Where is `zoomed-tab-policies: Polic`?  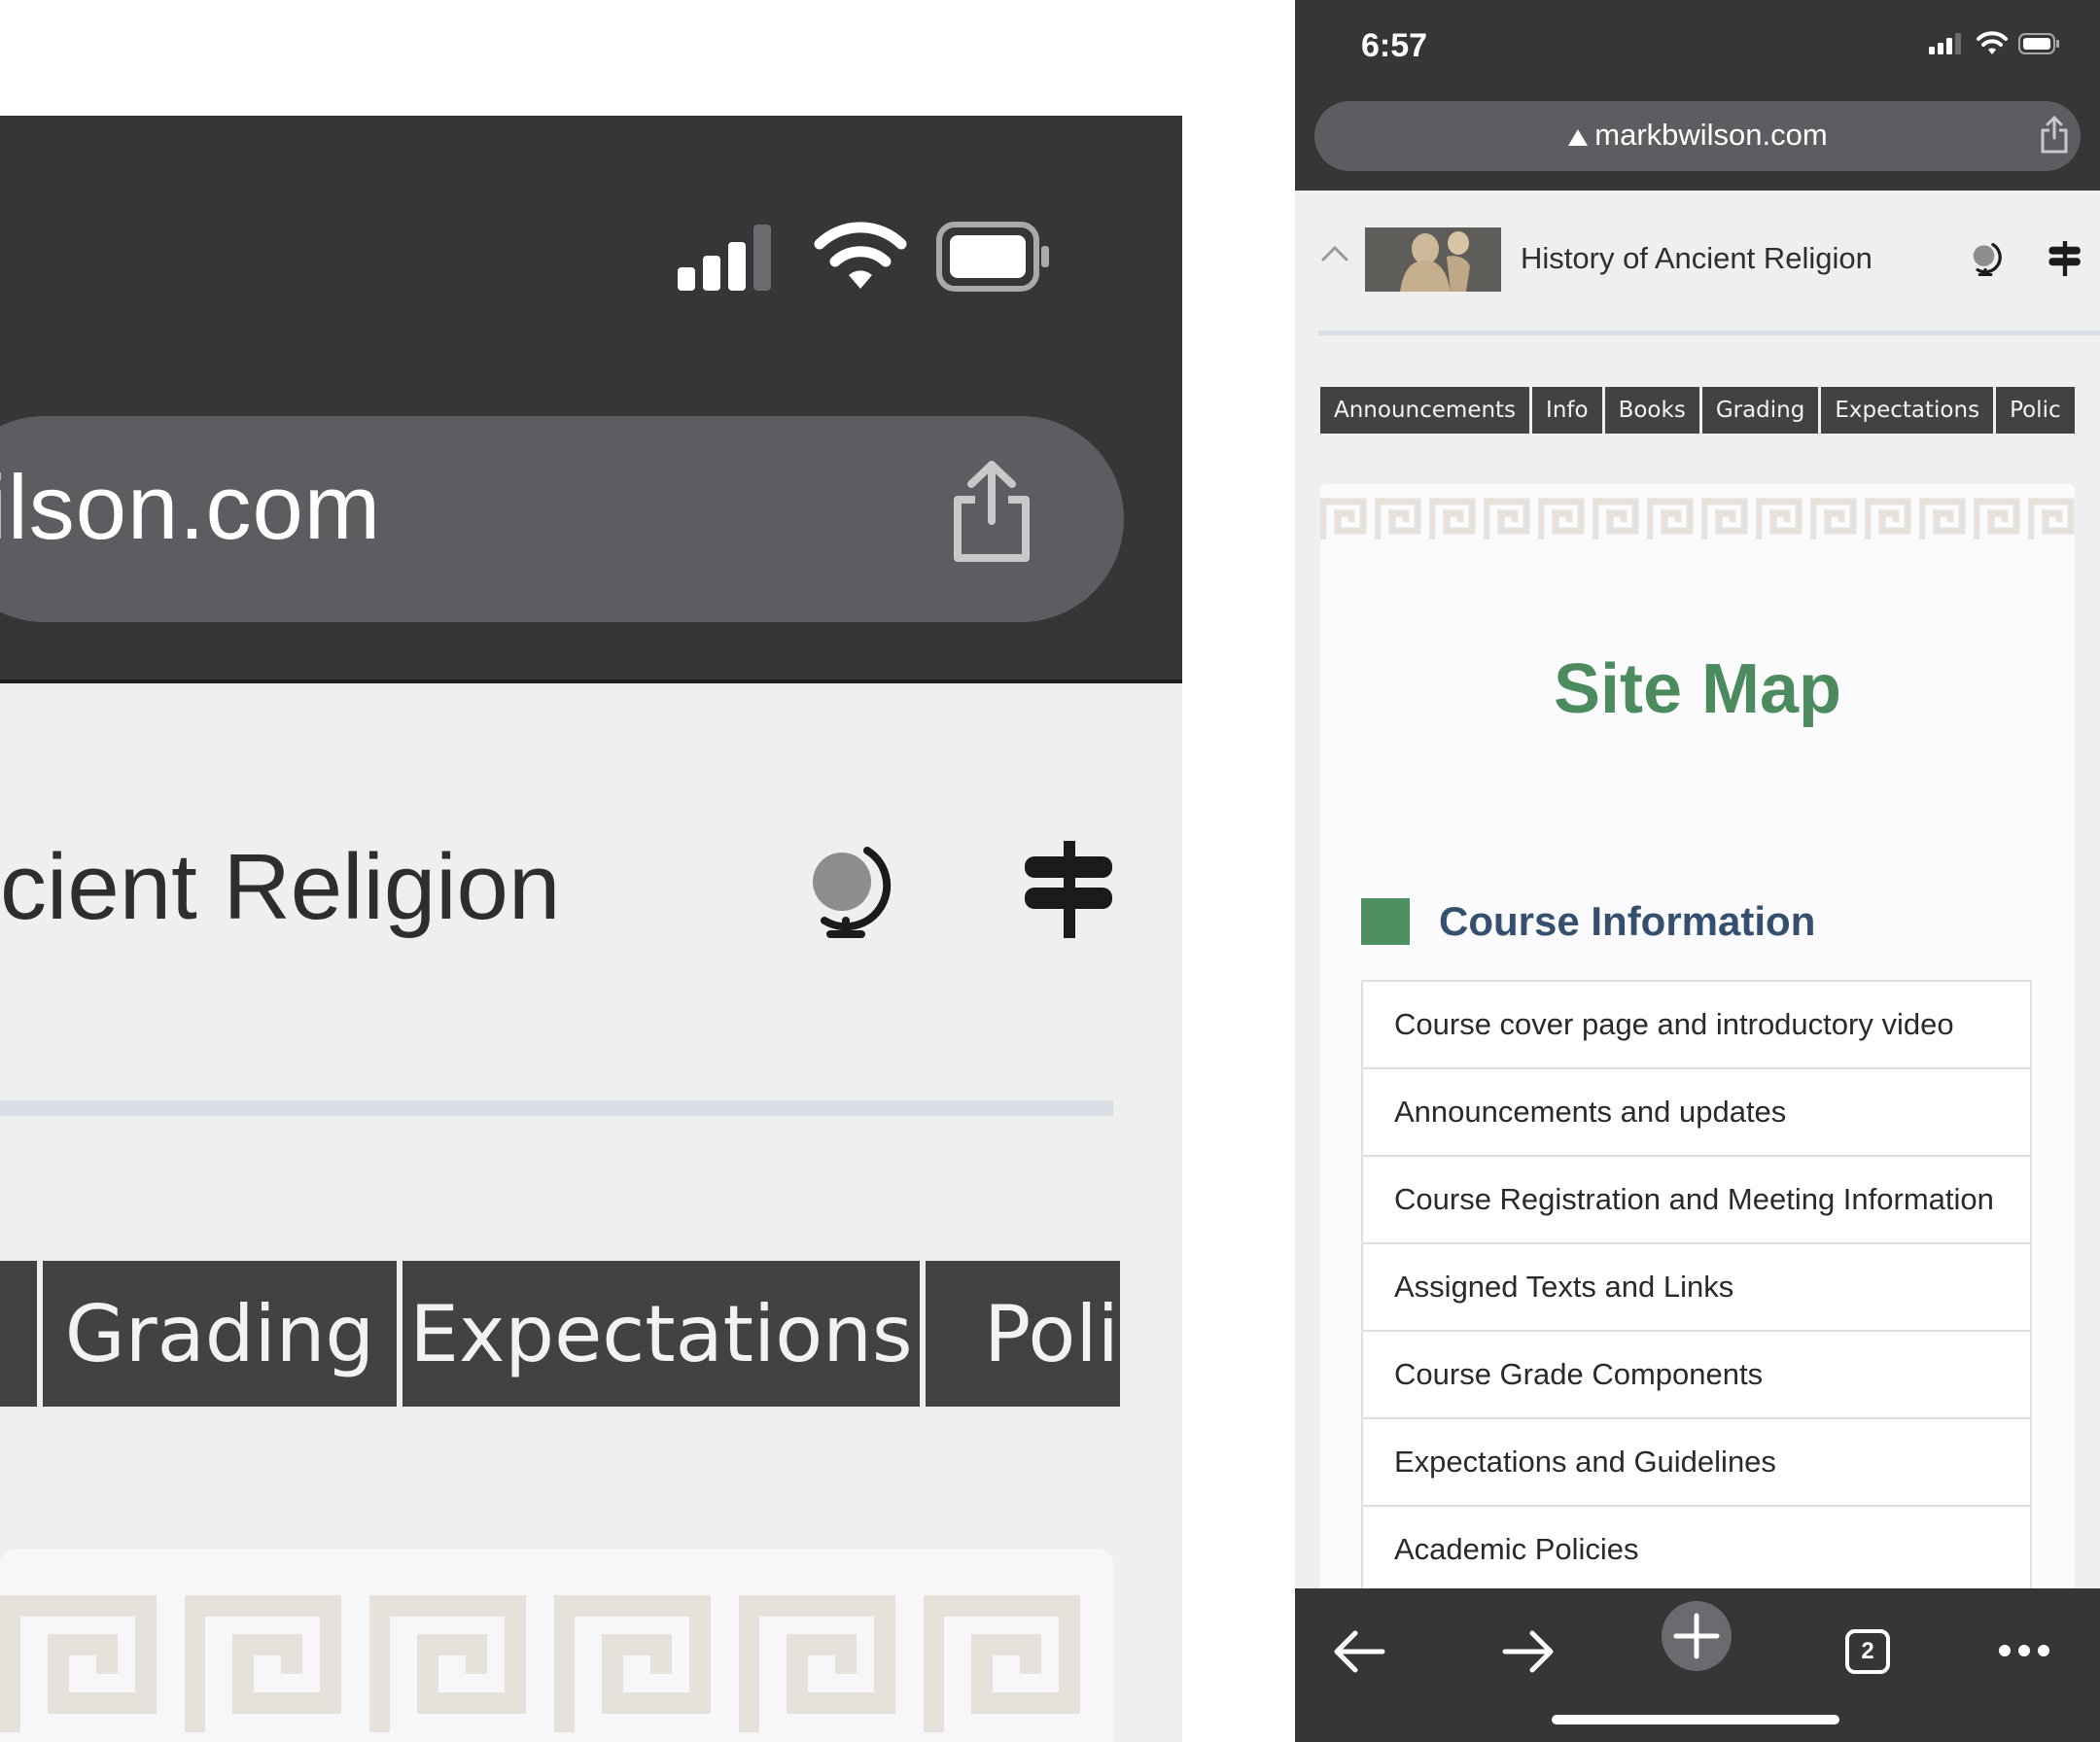 zoomed-tab-policies: Polic is located at coordinates (1023, 1334).